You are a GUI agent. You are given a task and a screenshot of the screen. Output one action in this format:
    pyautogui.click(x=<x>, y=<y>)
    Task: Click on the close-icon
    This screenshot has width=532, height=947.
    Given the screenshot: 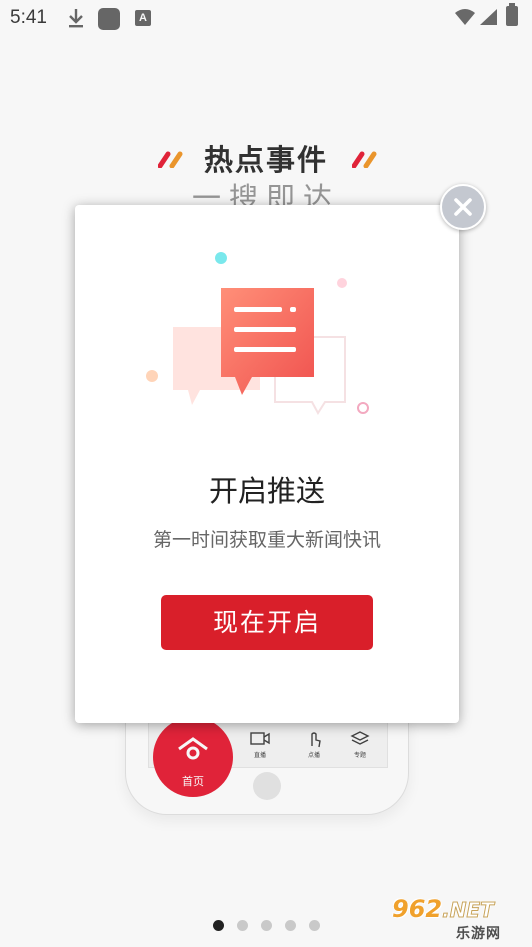 What is the action you would take?
    pyautogui.click(x=463, y=207)
    